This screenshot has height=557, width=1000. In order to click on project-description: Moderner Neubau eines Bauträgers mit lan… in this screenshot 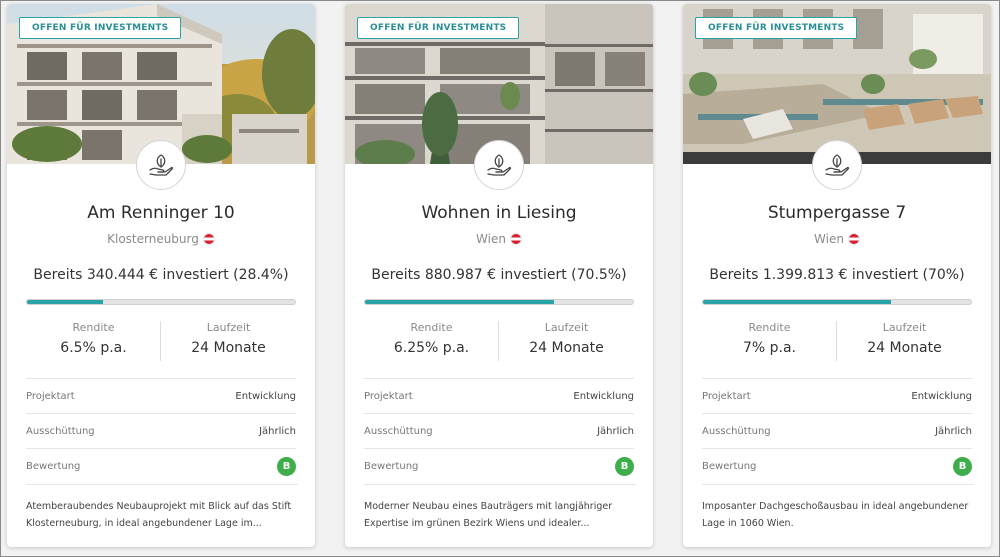, I will do `click(500, 508)`.